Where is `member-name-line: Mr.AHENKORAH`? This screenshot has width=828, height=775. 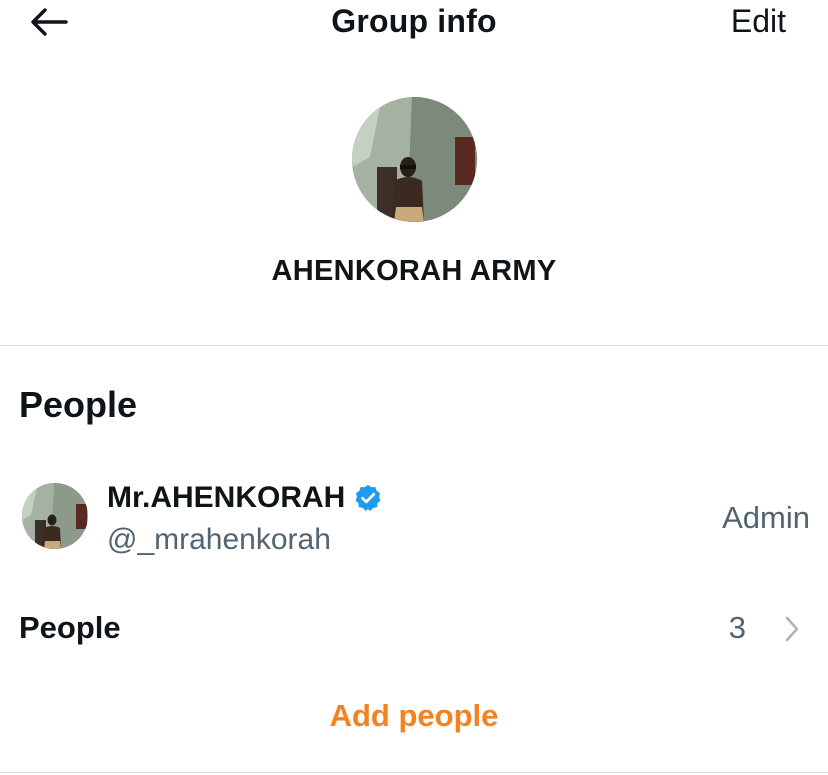 member-name-line: Mr.AHENKORAH is located at coordinates (245, 498).